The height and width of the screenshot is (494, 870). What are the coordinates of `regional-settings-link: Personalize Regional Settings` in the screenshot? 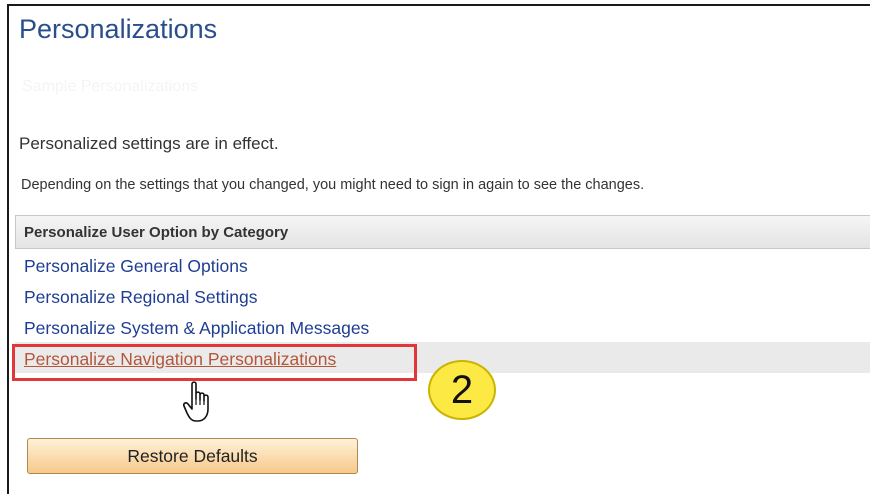 It's located at (140, 297).